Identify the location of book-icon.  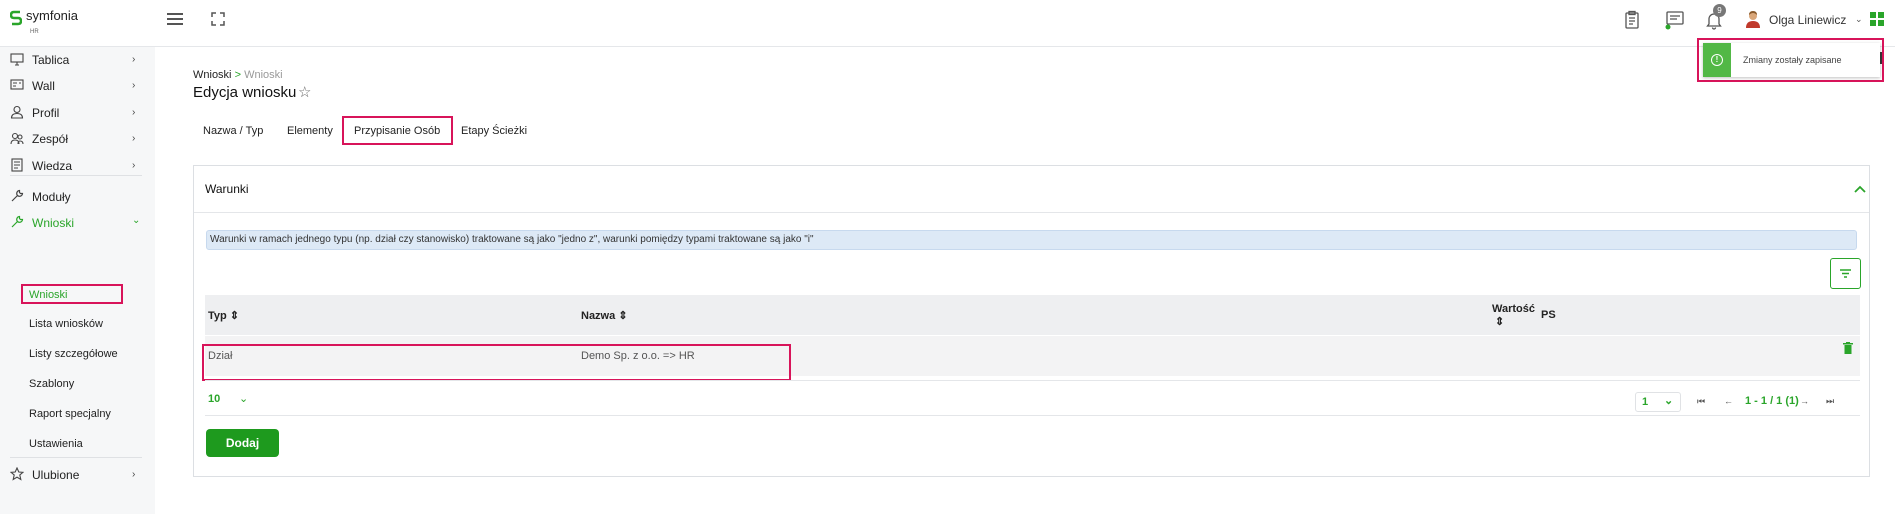
(17, 165).